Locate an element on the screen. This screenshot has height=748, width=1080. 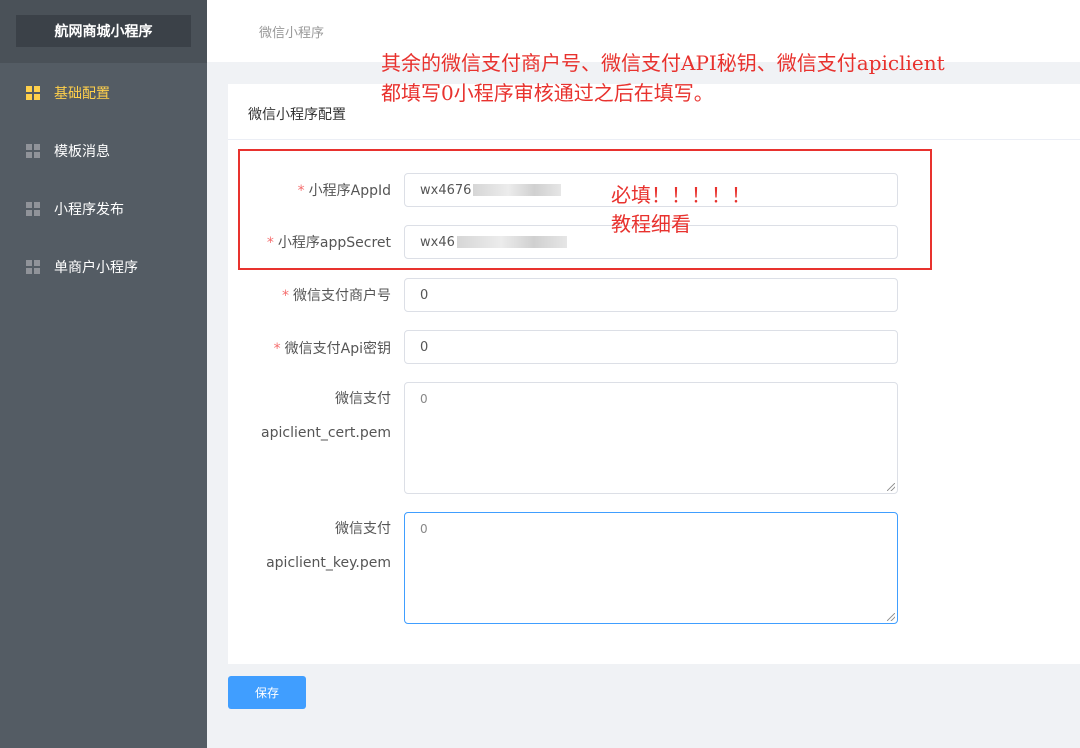
sidebar-item-single-merchant: 单商户小程序 is located at coordinates (103, 267).